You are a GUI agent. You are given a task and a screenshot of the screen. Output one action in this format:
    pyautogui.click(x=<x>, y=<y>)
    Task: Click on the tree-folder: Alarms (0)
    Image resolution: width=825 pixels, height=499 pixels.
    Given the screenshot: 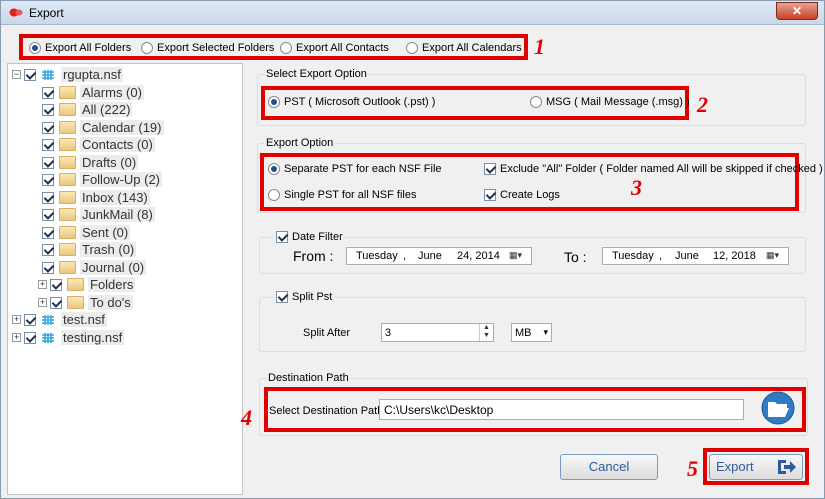 What is the action you would take?
    pyautogui.click(x=93, y=92)
    